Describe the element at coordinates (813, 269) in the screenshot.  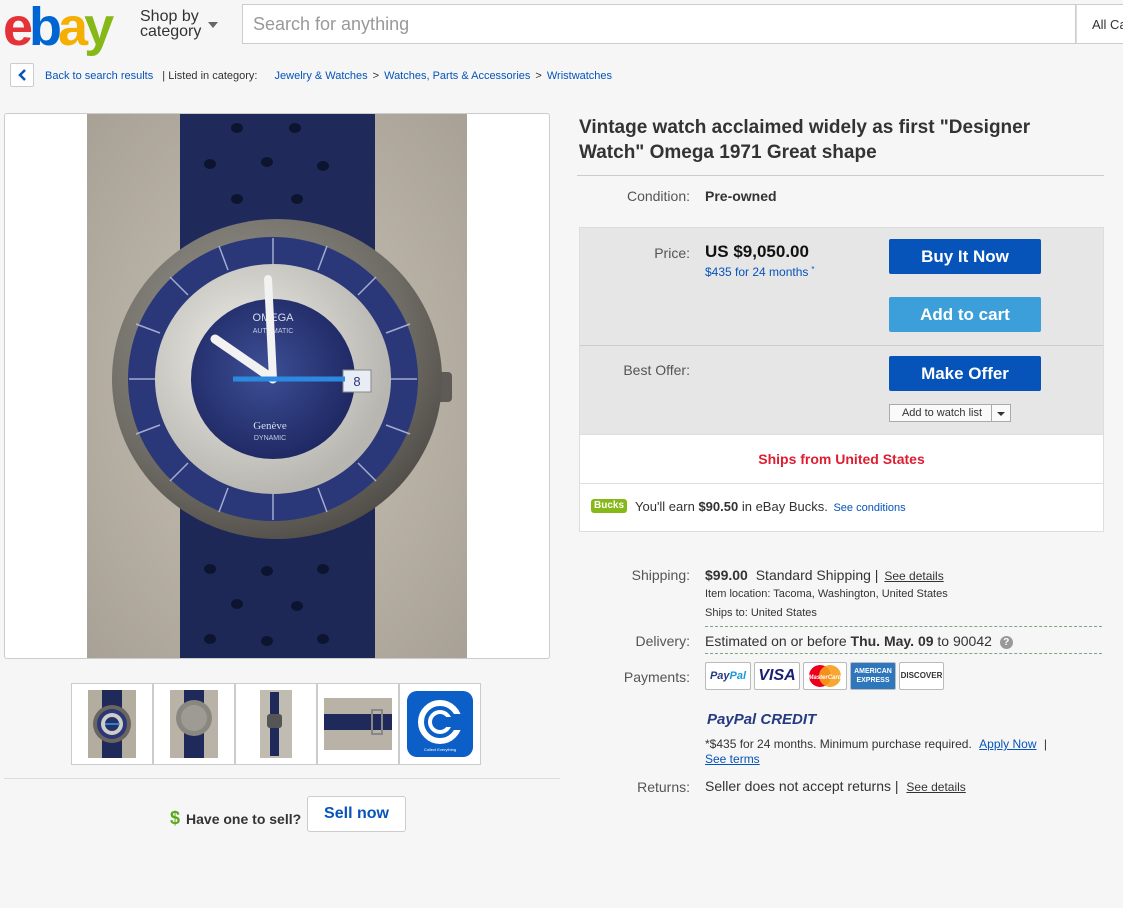
I see `financing-asterisk: *` at that location.